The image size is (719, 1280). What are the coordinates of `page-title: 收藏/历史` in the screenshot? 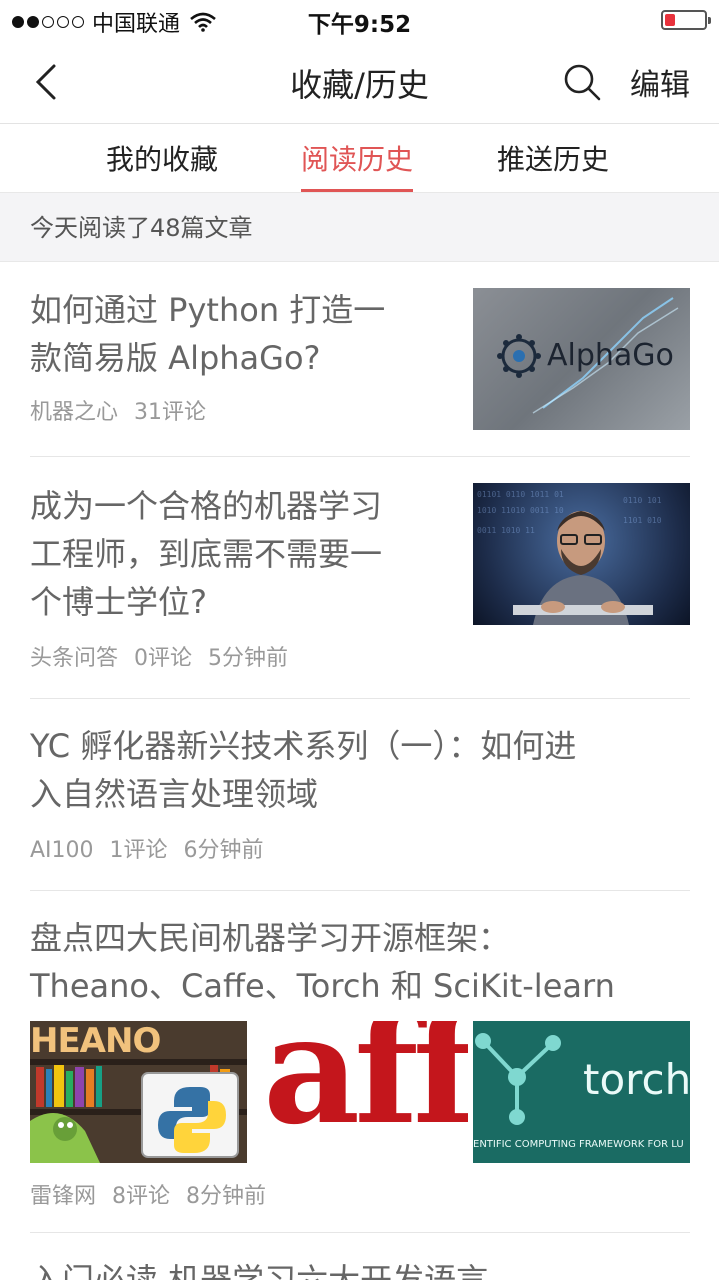 It's located at (359, 85).